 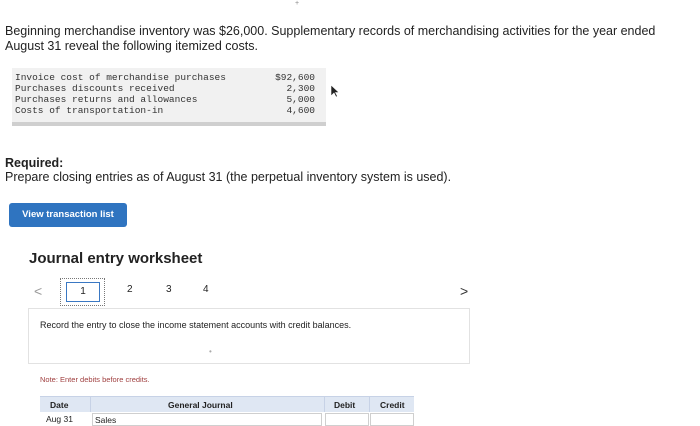 What do you see at coordinates (34, 163) in the screenshot?
I see `required-heading: Required:` at bounding box center [34, 163].